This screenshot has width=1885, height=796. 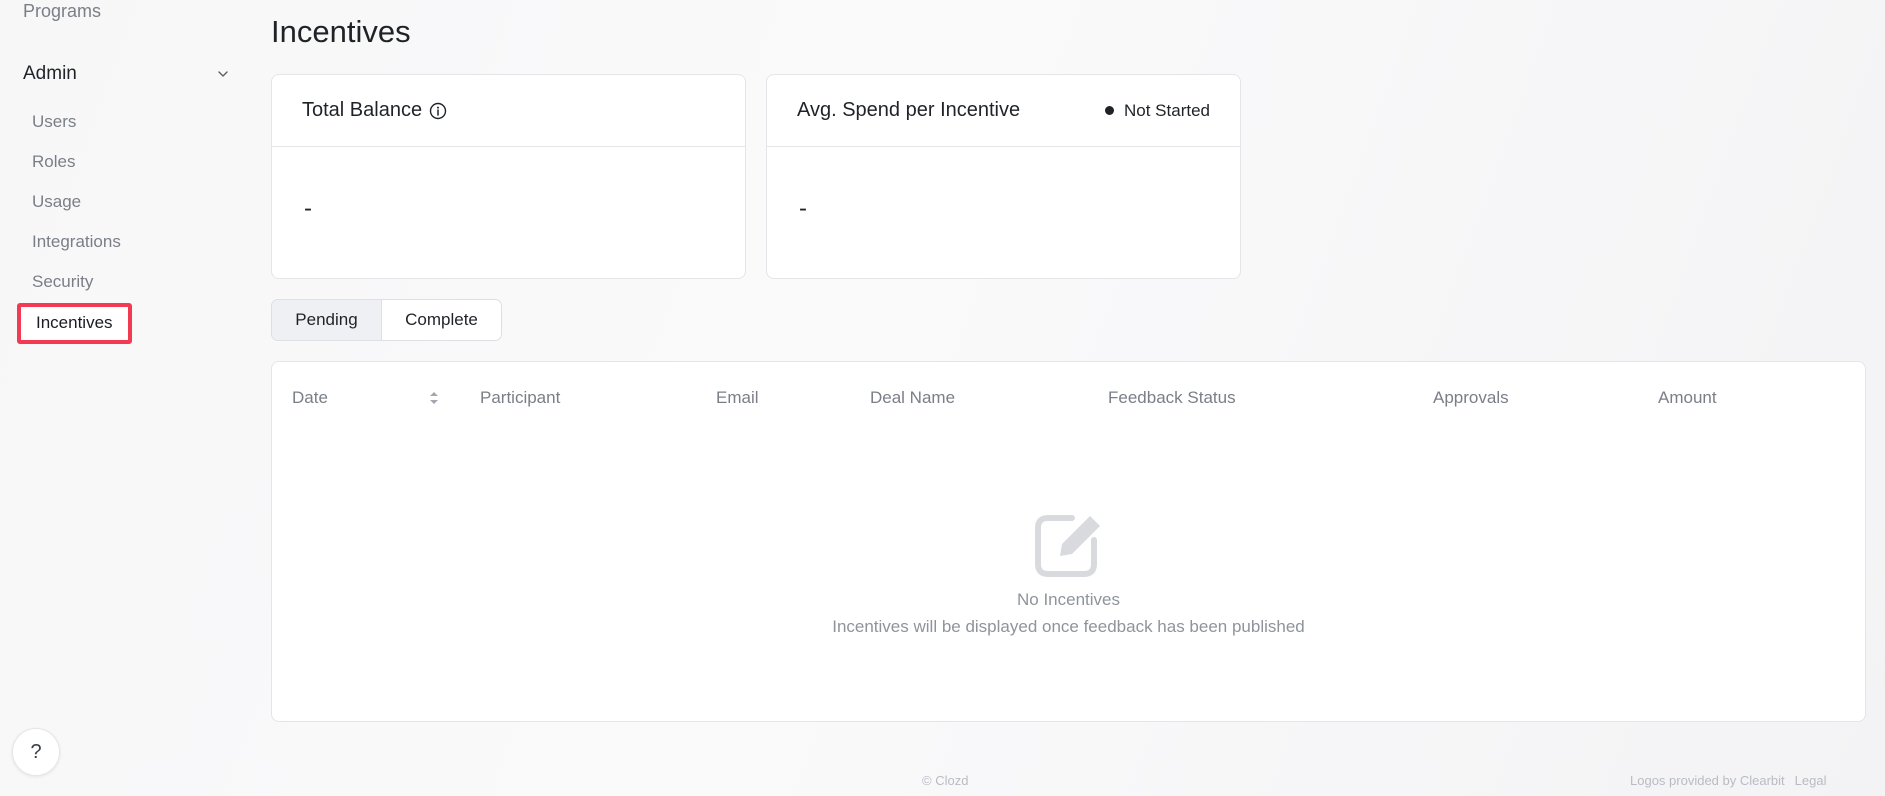 What do you see at coordinates (50, 73) in the screenshot?
I see `sidebar-section-admin-label: Admin` at bounding box center [50, 73].